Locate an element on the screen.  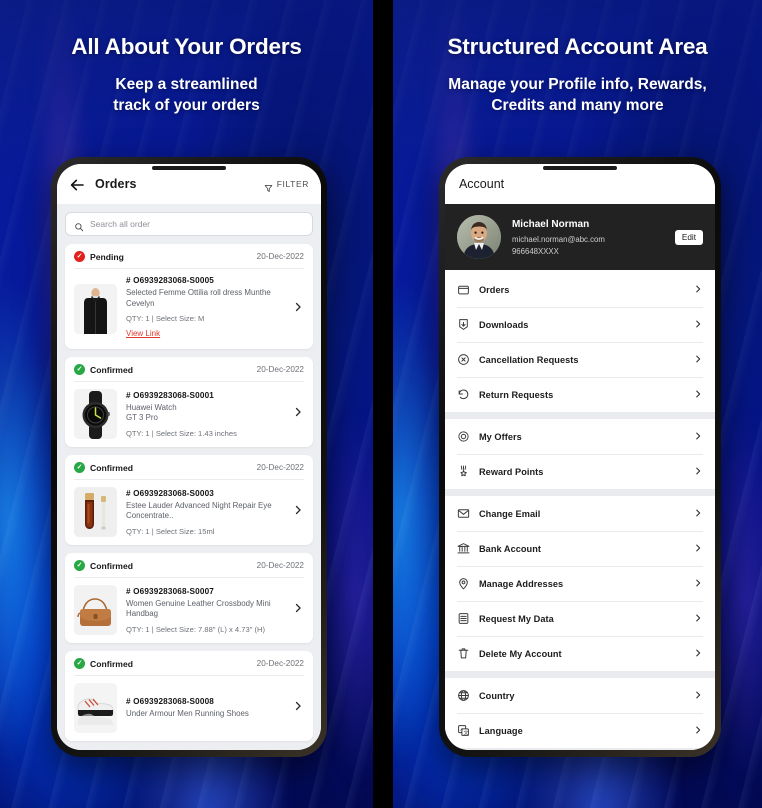
order-description: Under Armour Men Running Shoes is located at coordinates (204, 714).